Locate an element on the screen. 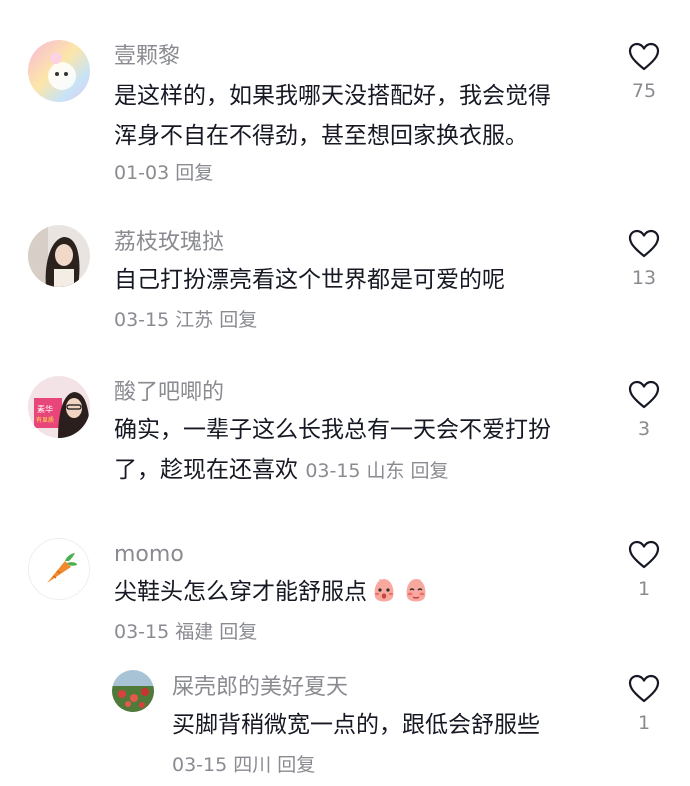  comment-meta: 03-15 福建 回复 is located at coordinates (188, 632).